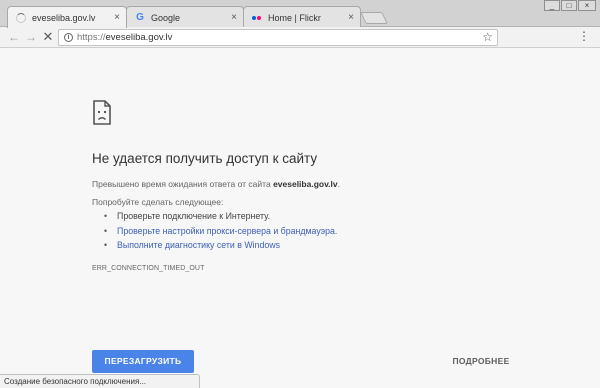 This screenshot has height=388, width=600. What do you see at coordinates (140, 17) in the screenshot?
I see `google-icon: G` at bounding box center [140, 17].